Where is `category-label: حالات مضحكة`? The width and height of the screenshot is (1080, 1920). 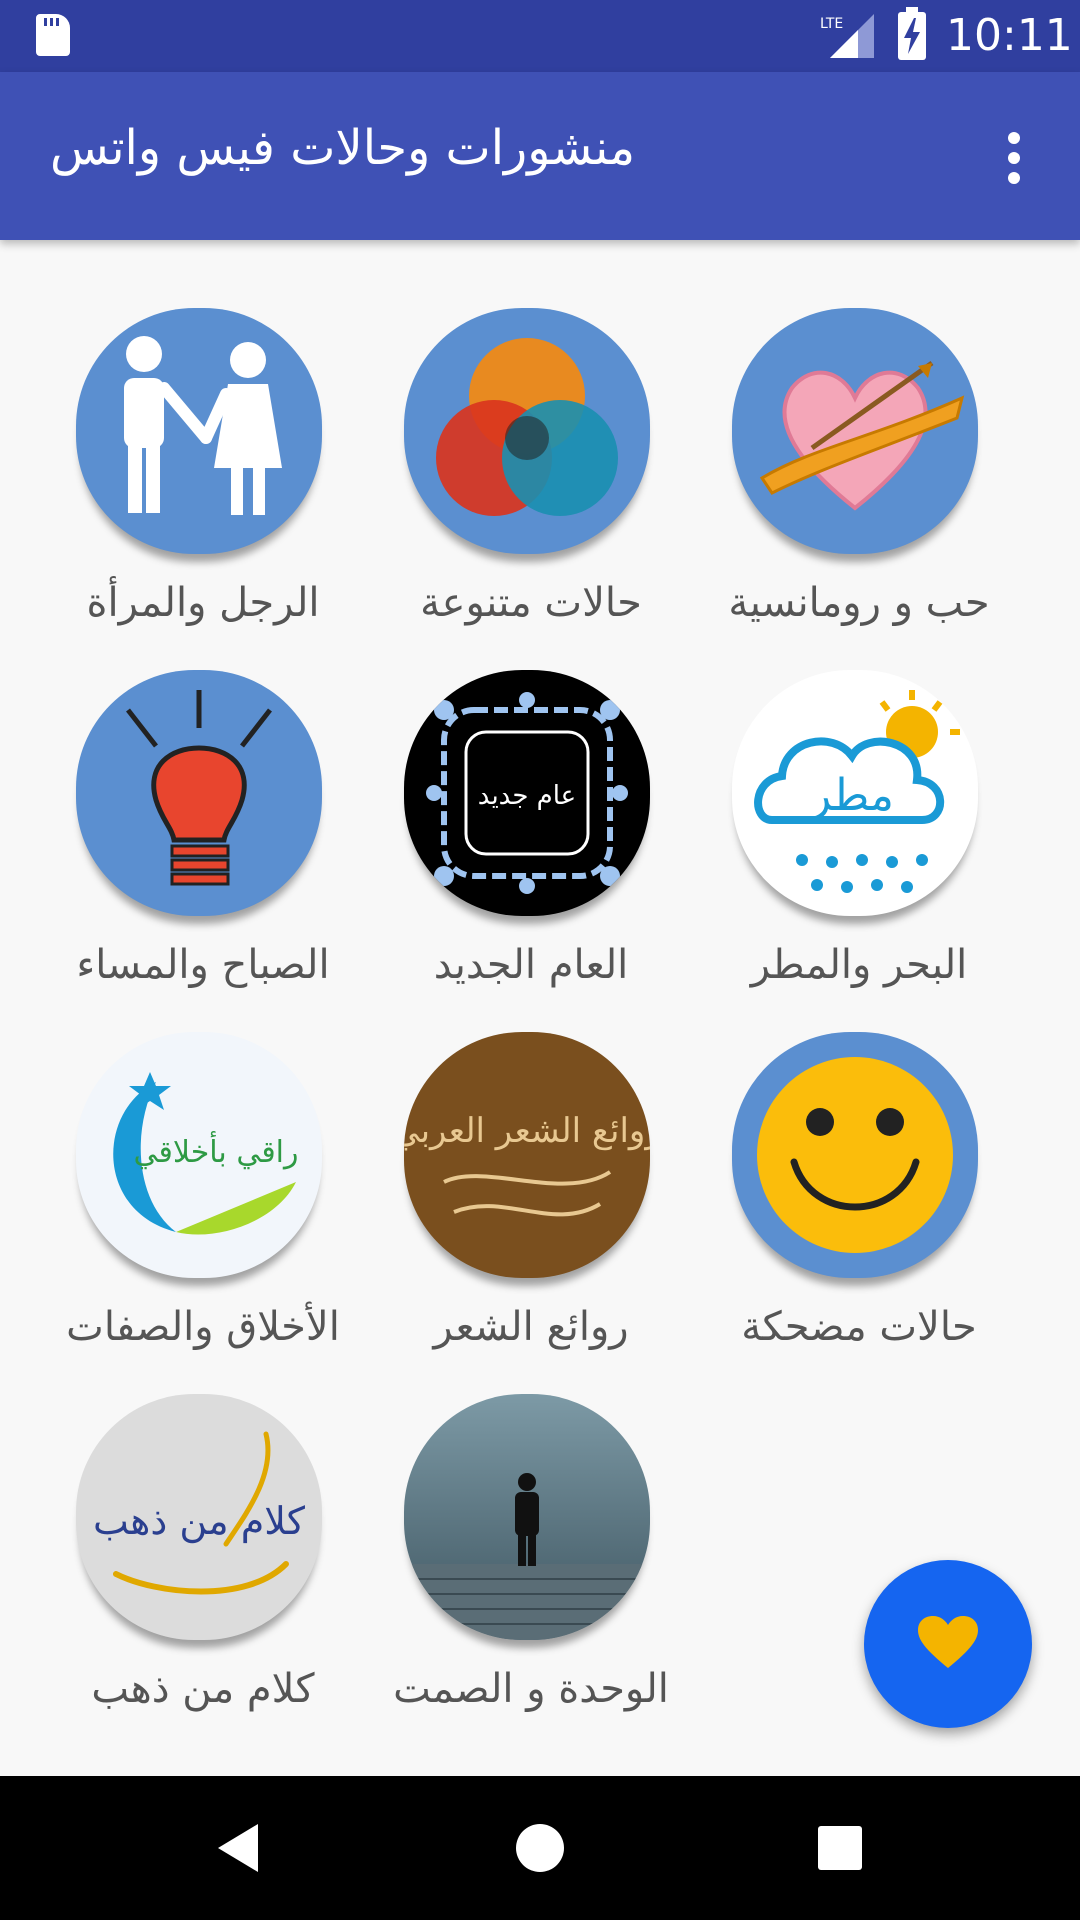 category-label: حالات مضحكة is located at coordinates (859, 1327).